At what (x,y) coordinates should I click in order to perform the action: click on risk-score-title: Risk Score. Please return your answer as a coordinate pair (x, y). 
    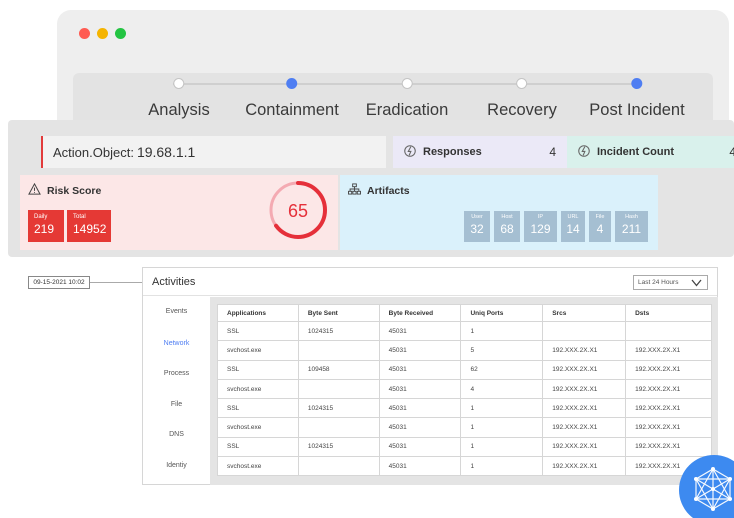
    Looking at the image, I should click on (65, 190).